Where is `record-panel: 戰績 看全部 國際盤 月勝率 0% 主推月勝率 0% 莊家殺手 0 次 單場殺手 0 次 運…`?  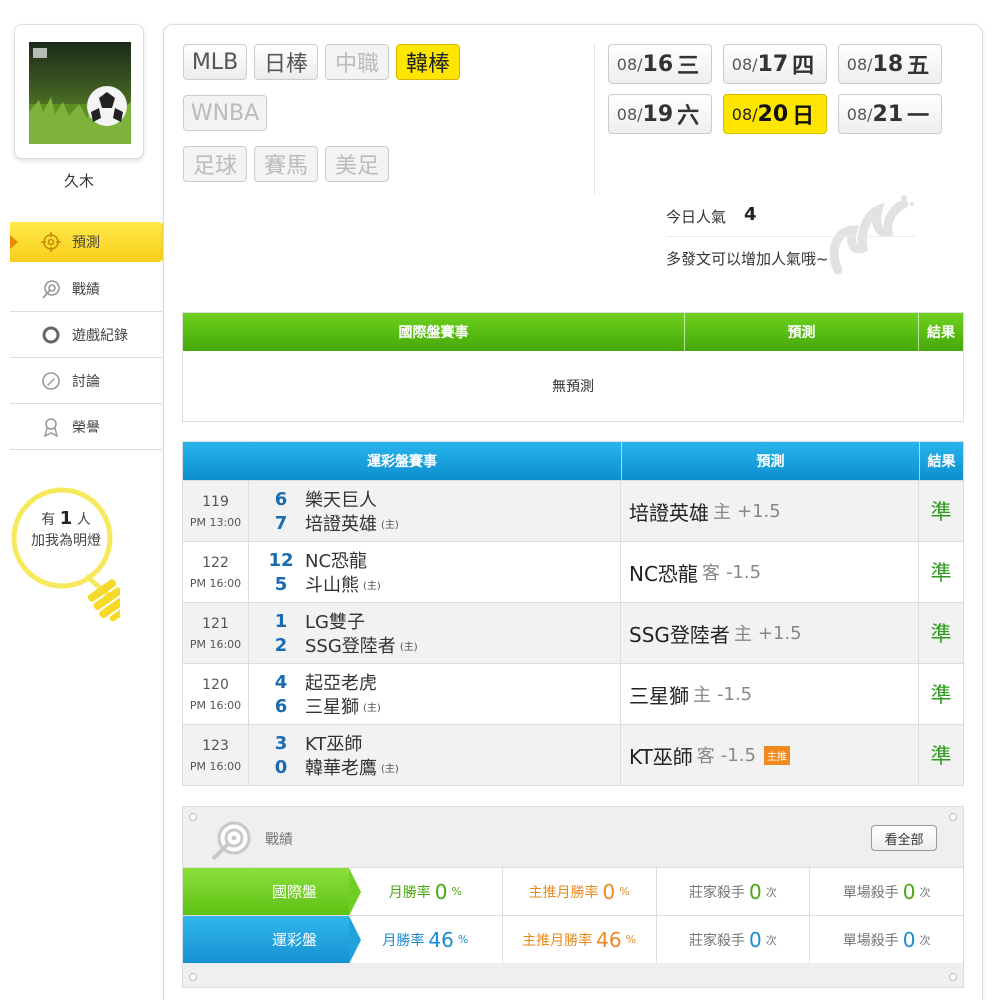 record-panel: 戰績 看全部 國際盤 月勝率 0% 主推月勝率 0% 莊家殺手 0 次 單場殺手 0 次 運… is located at coordinates (573, 897).